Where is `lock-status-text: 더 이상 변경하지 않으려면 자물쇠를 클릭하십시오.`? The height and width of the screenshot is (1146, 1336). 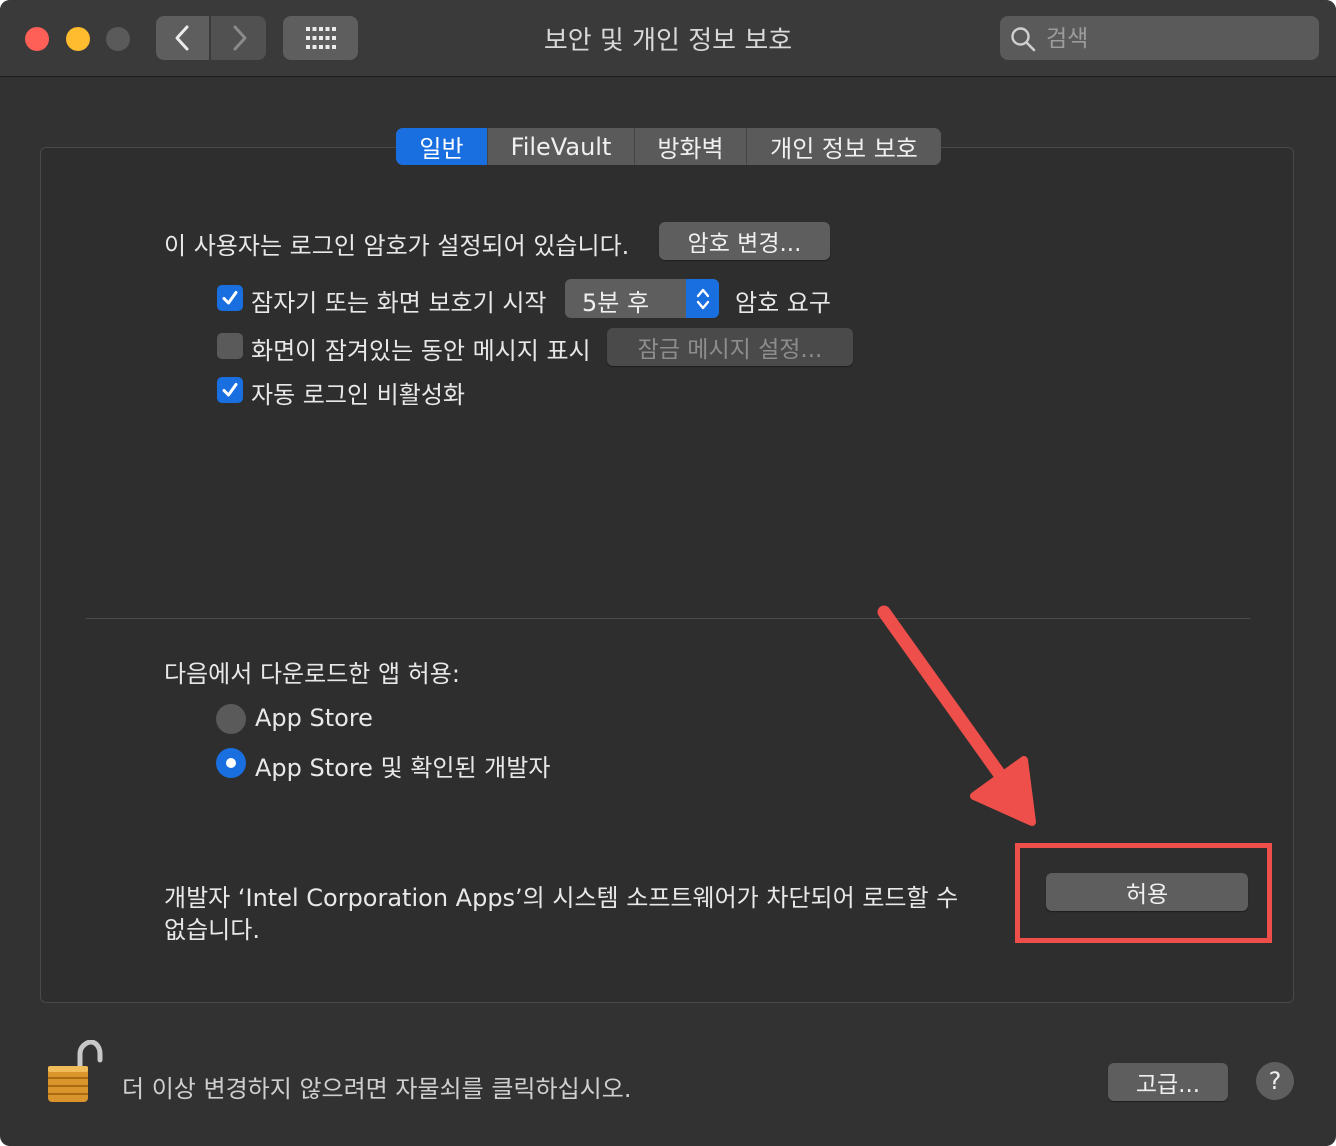 lock-status-text: 더 이상 변경하지 않으려면 자물쇠를 클릭하십시오. is located at coordinates (377, 1089).